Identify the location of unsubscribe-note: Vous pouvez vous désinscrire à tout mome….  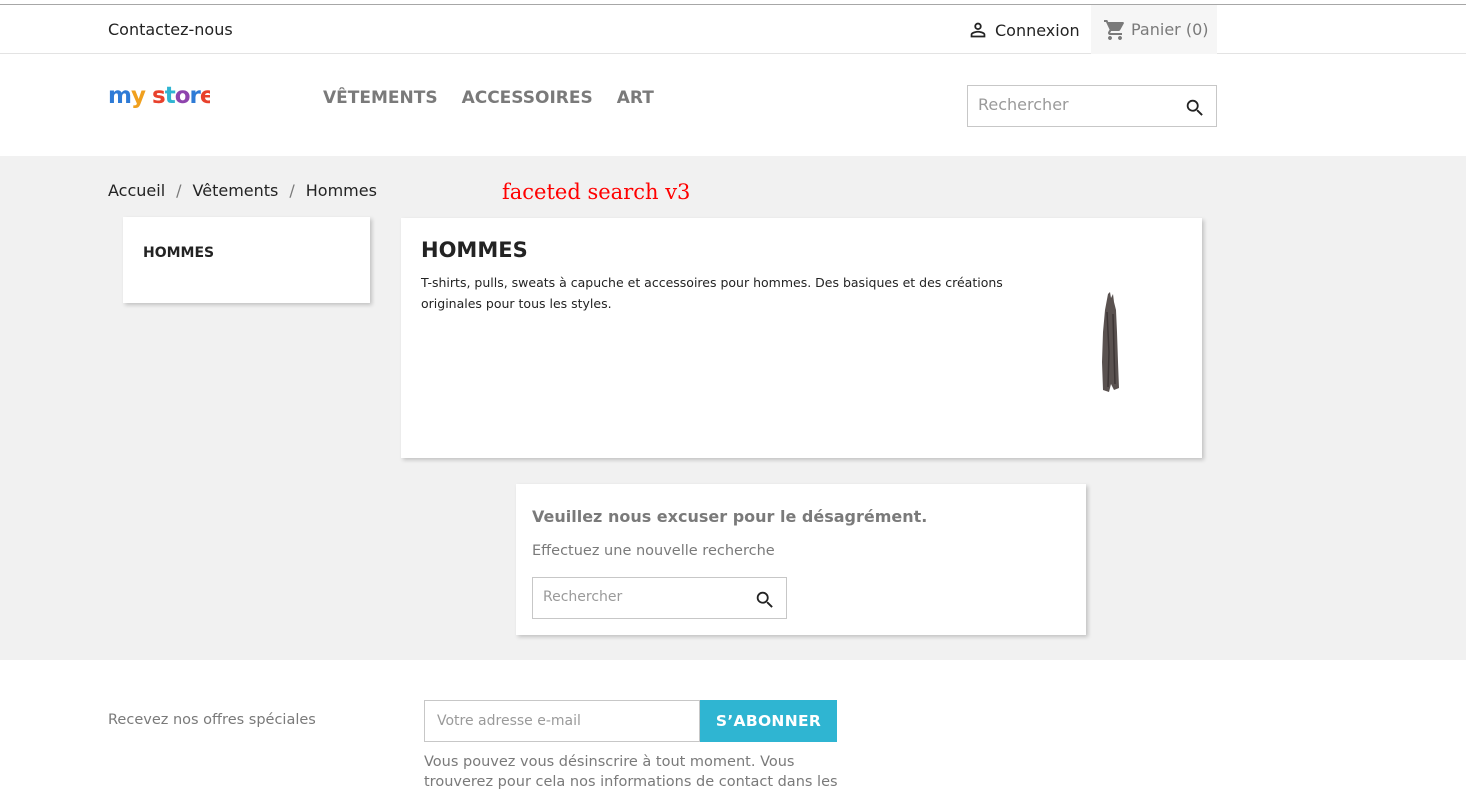
(631, 772).